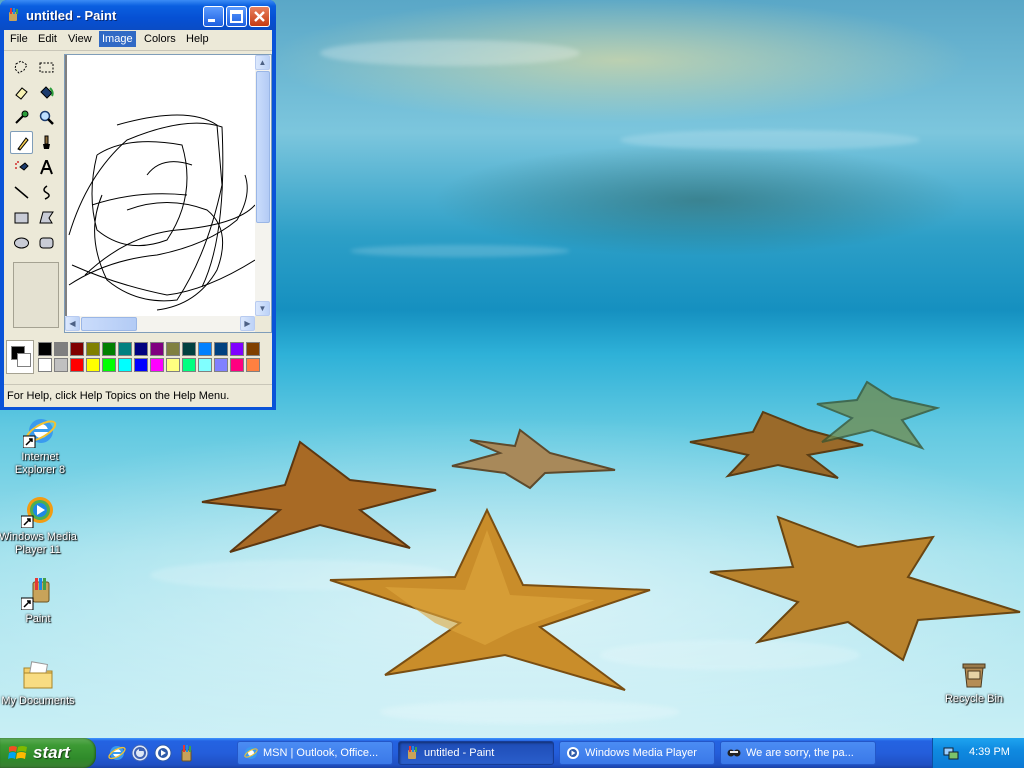 This screenshot has height=768, width=1024. I want to click on tool-options-box, so click(36, 295).